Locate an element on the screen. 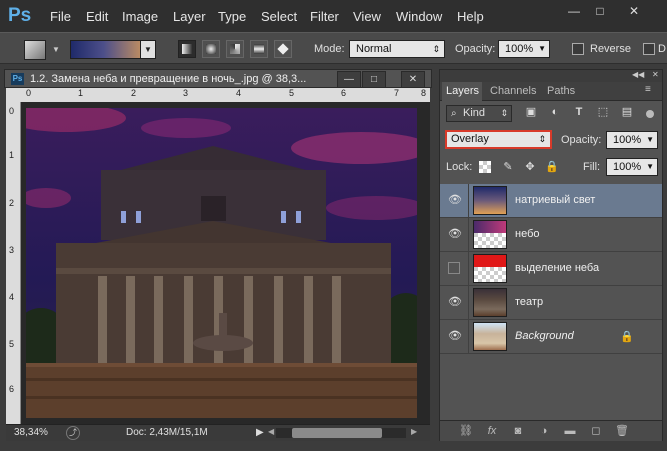  play-arrow-icon: ▶ is located at coordinates (260, 432).